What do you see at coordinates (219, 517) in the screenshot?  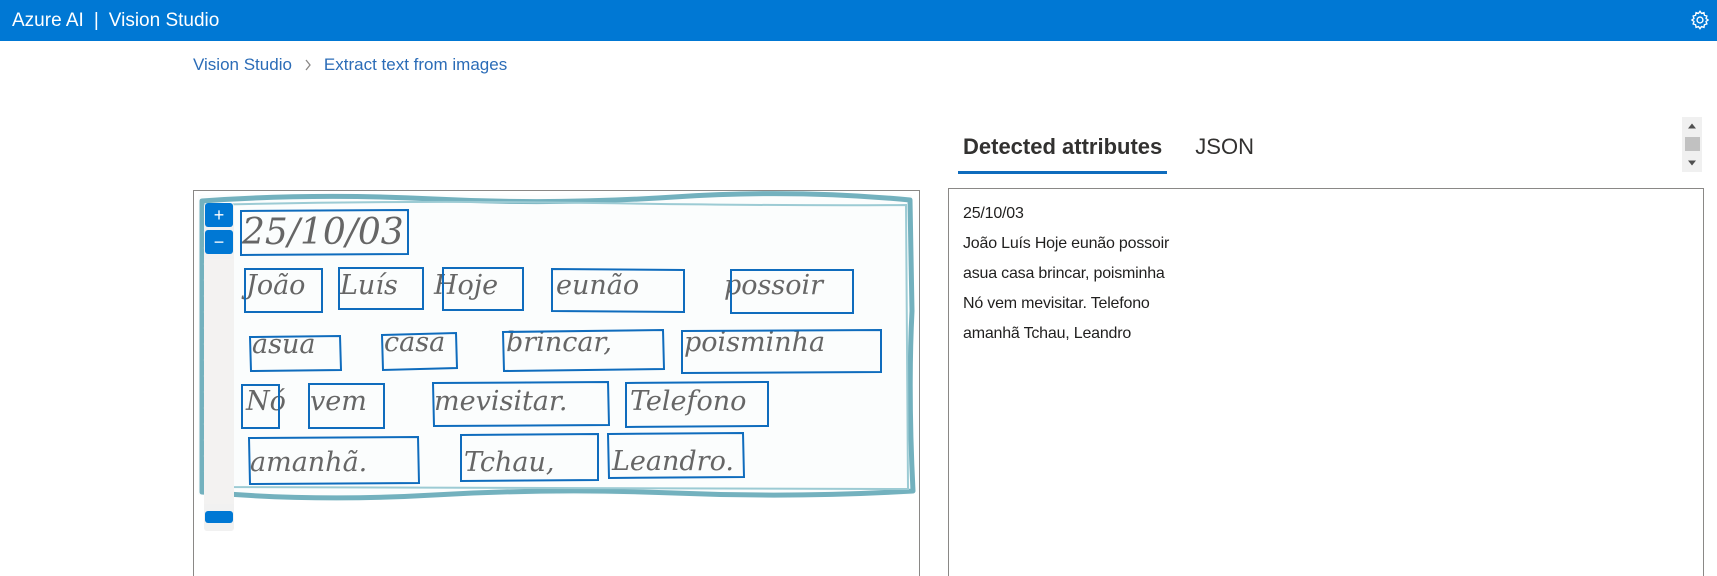 I see `zoom-slider-thumb` at bounding box center [219, 517].